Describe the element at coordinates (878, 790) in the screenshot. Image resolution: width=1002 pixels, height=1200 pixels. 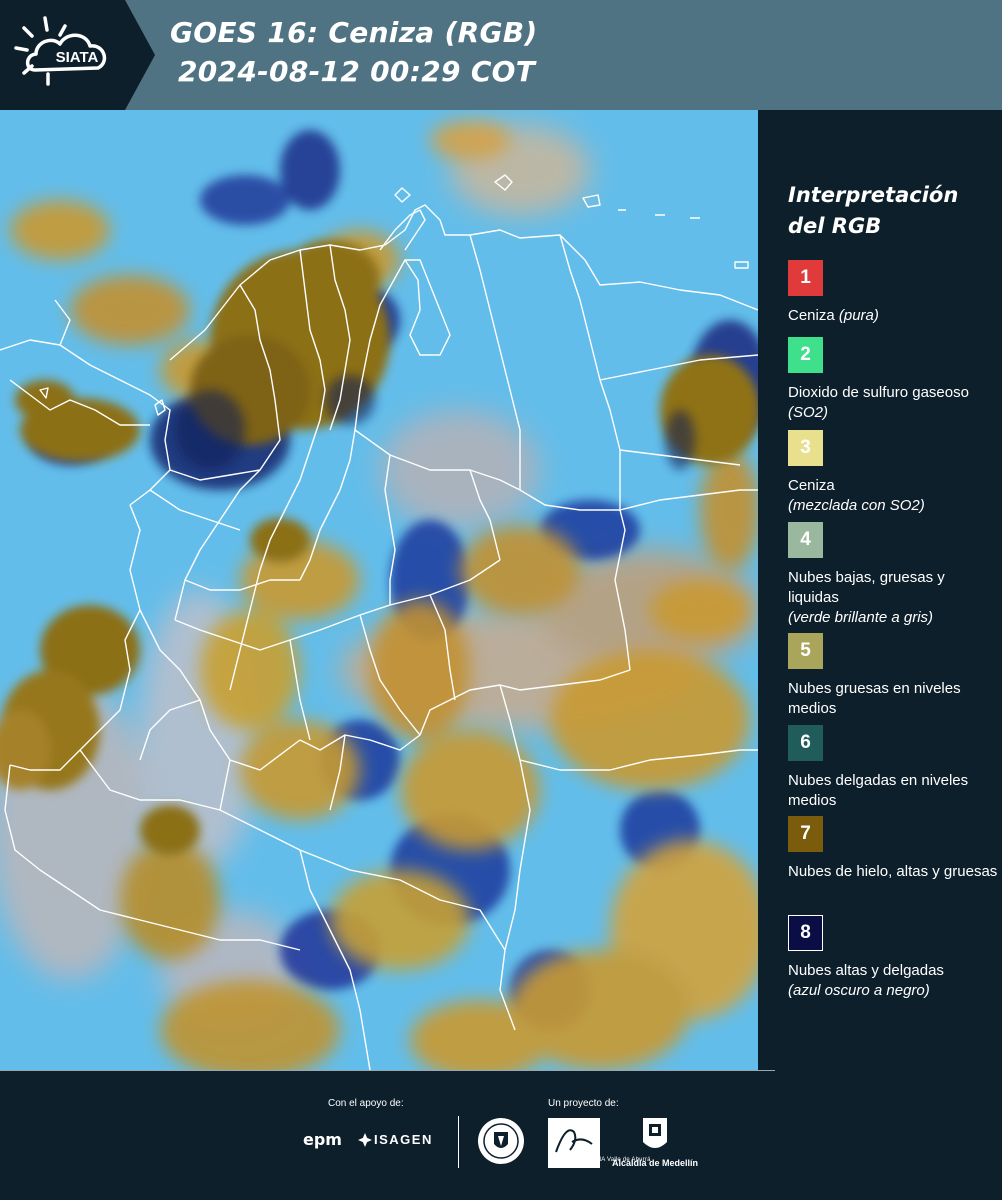
I see `legend-label-6: Nubes delgadas en niveles medios` at that location.